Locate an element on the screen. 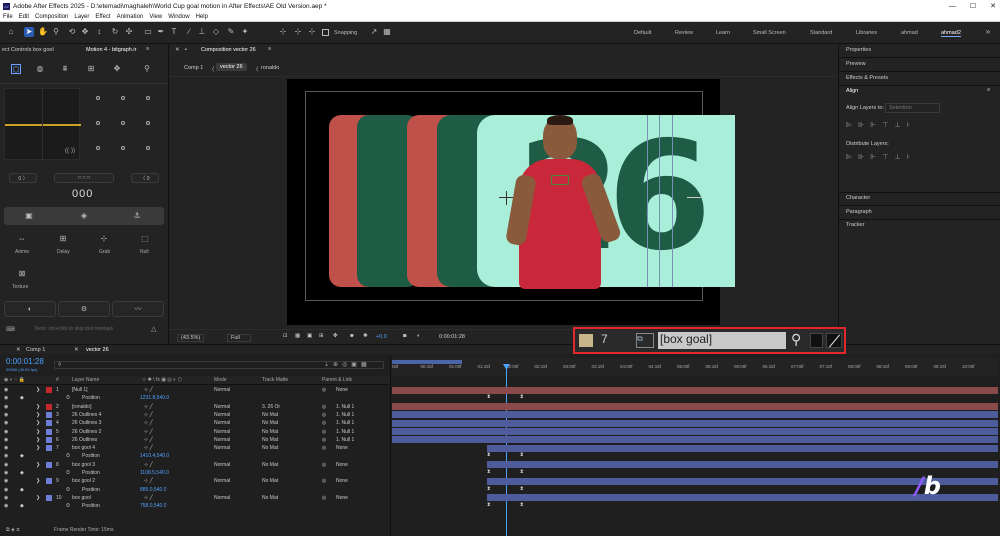  slider-center-button: □ ○ □ is located at coordinates (84, 178).